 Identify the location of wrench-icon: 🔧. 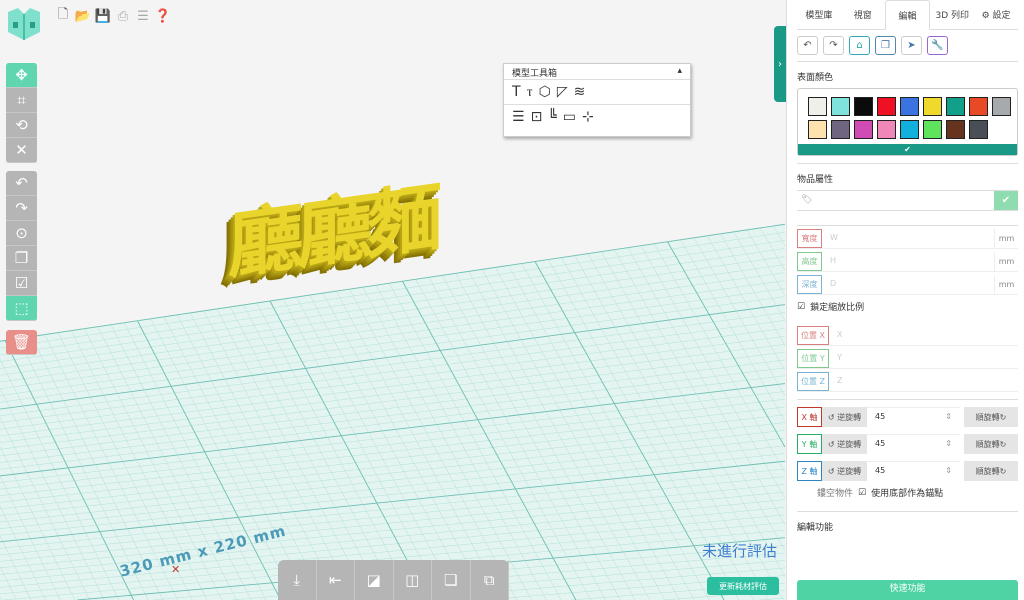
(937, 45).